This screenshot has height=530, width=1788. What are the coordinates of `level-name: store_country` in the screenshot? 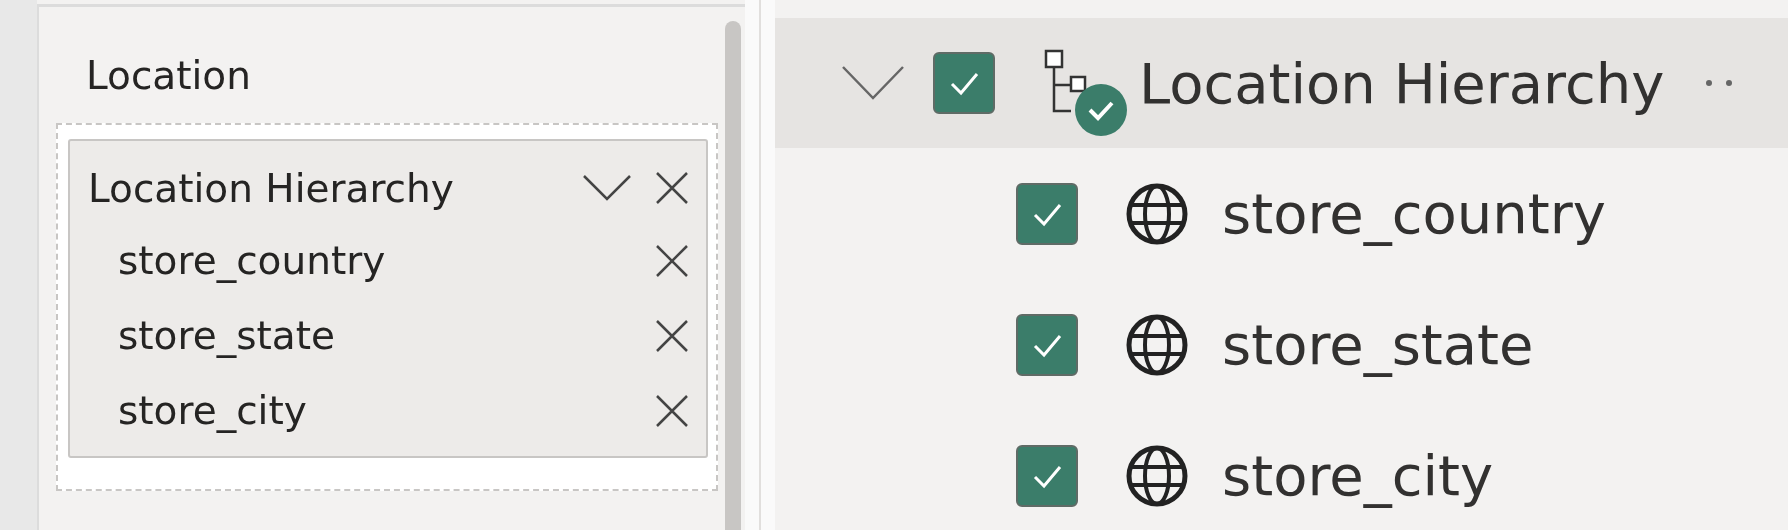 It's located at (252, 260).